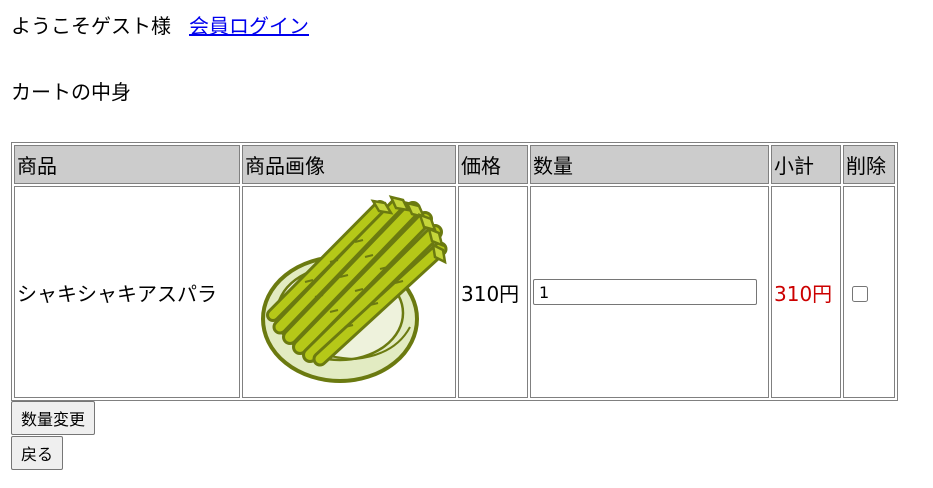 The height and width of the screenshot is (488, 933). I want to click on column-header-delete: 削除, so click(869, 164).